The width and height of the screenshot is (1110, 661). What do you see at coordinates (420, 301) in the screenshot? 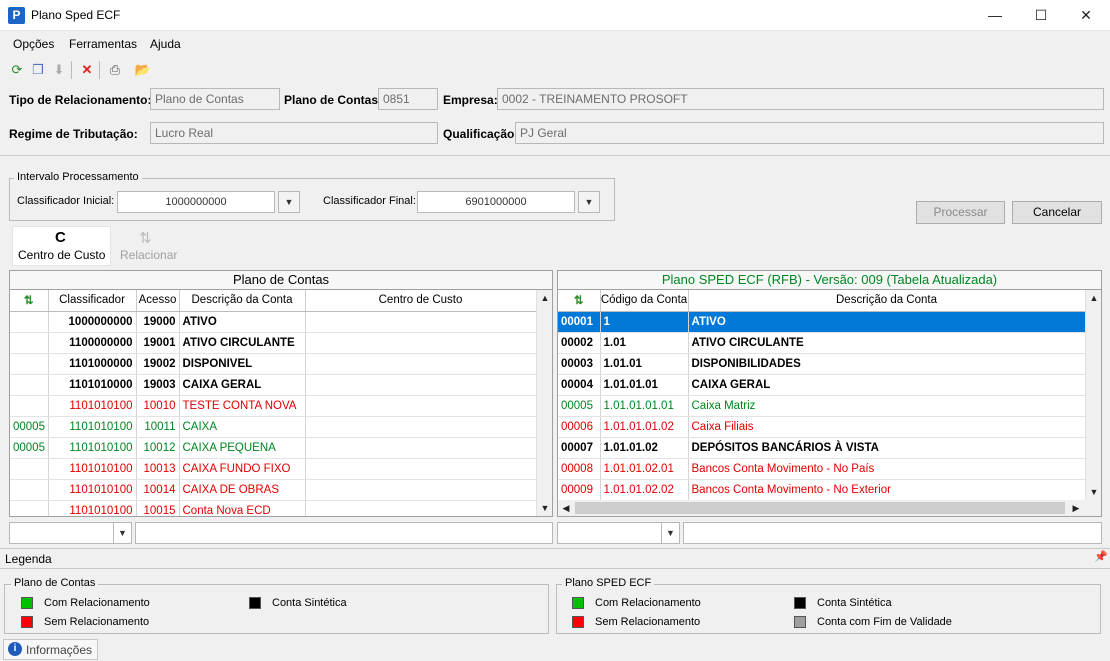
I see `column-header: Centro de Custo` at bounding box center [420, 301].